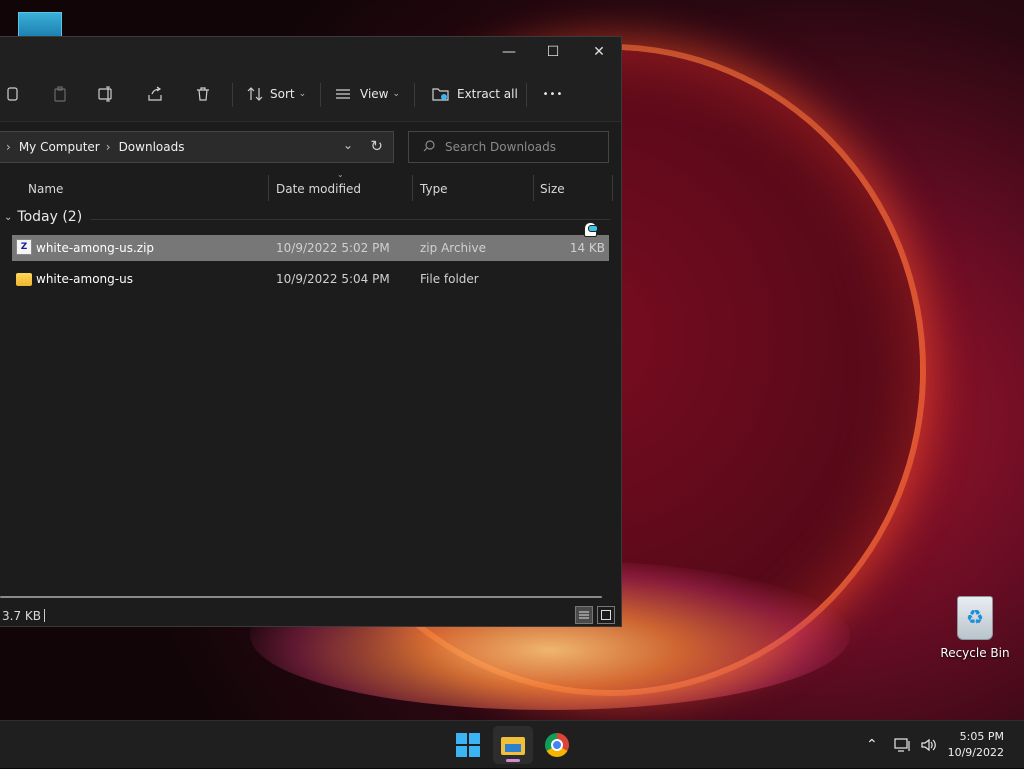 Image resolution: width=1024 pixels, height=769 pixels. I want to click on copy-icon, so click(12, 94).